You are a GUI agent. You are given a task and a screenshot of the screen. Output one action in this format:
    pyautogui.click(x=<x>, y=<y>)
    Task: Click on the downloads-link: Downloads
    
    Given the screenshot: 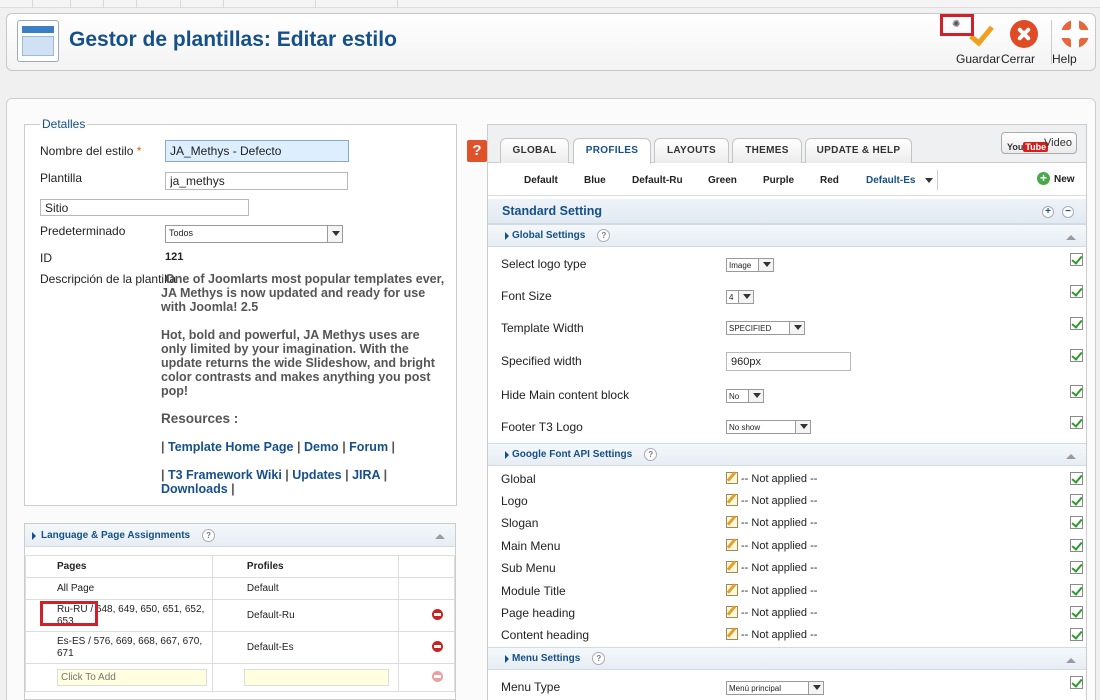 What is the action you would take?
    pyautogui.click(x=194, y=489)
    